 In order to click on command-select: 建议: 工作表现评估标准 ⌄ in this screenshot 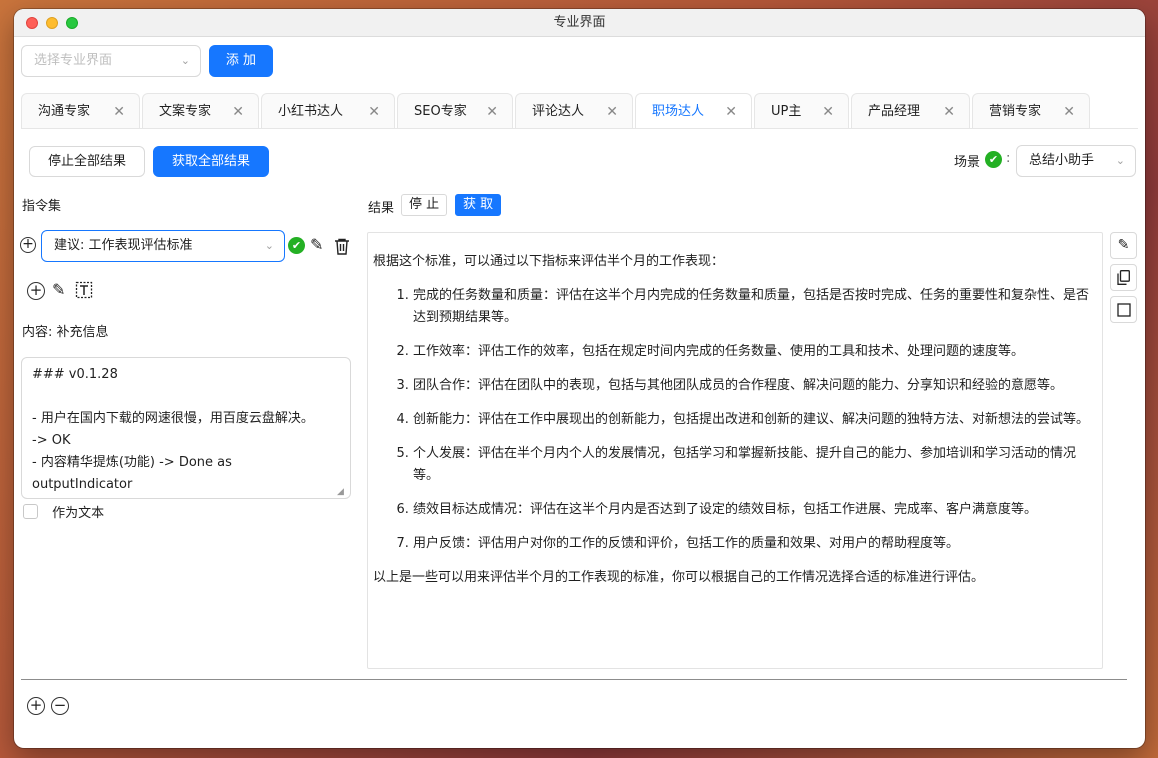, I will do `click(163, 246)`.